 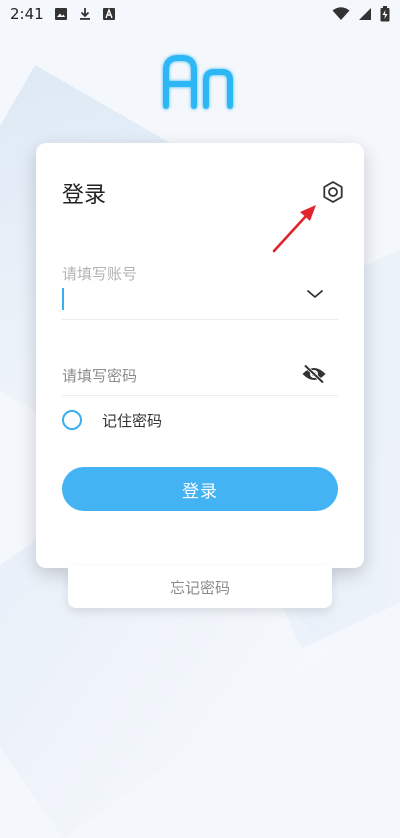 I want to click on login-title: 登录, so click(x=84, y=195).